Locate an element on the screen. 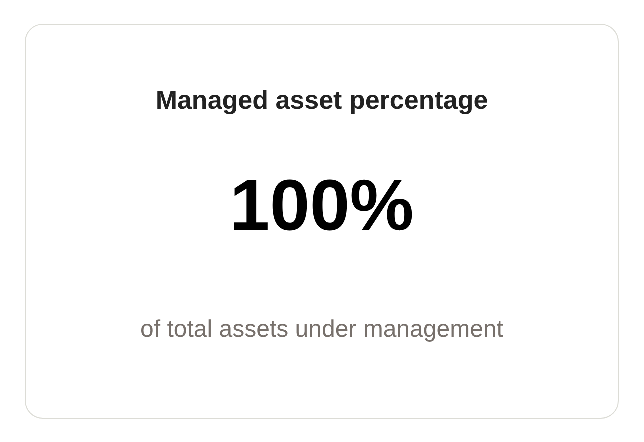 Image resolution: width=644 pixels, height=442 pixels. card-caption: of total assets under management is located at coordinates (322, 330).